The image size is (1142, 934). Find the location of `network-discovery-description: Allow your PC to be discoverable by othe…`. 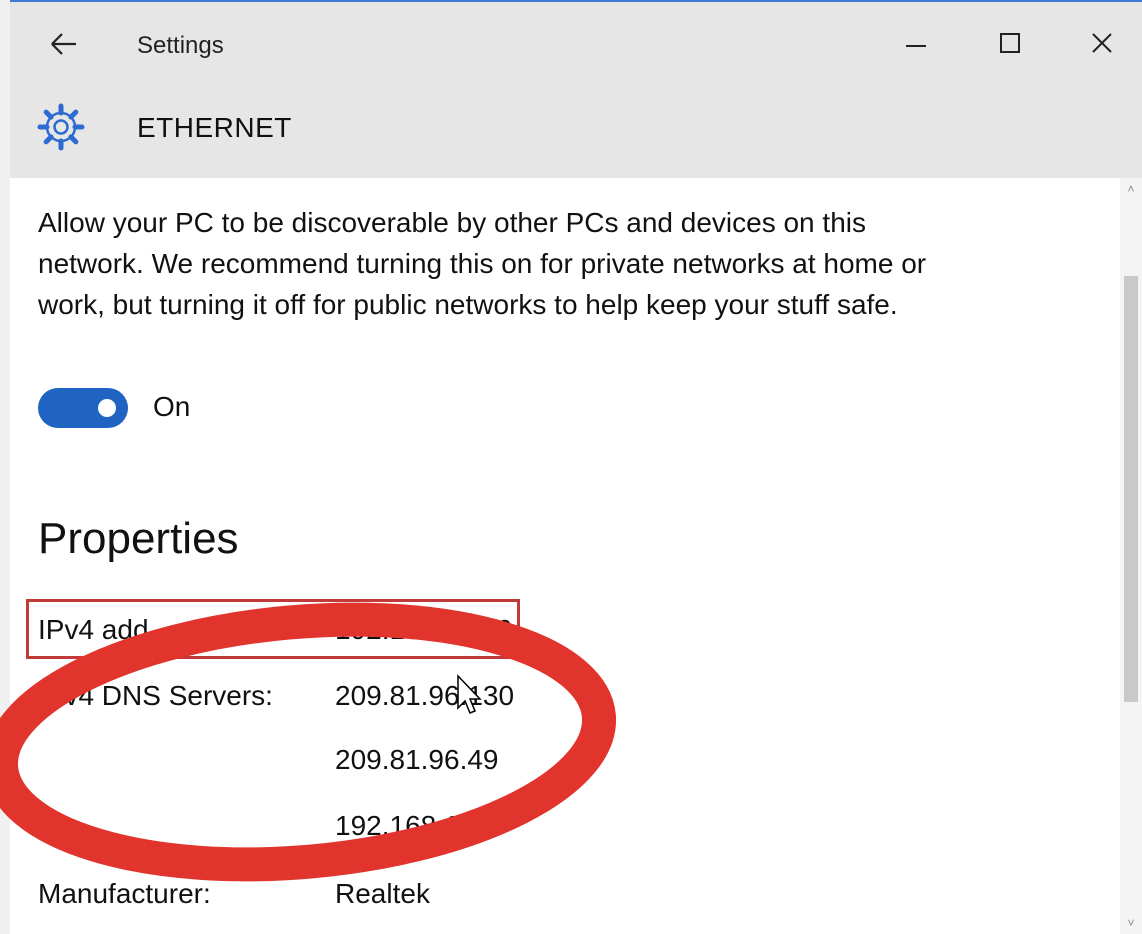

network-discovery-description: Allow your PC to be discoverable by othe… is located at coordinates (482, 263).